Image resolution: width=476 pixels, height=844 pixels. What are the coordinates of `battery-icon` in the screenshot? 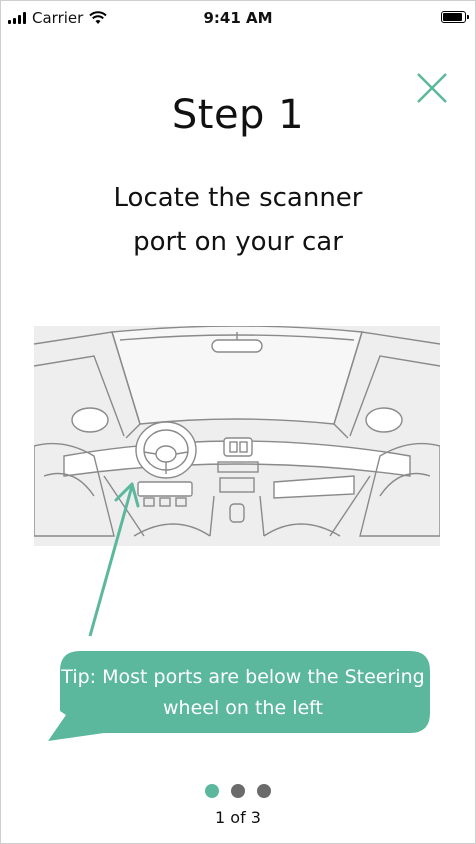 It's located at (455, 17).